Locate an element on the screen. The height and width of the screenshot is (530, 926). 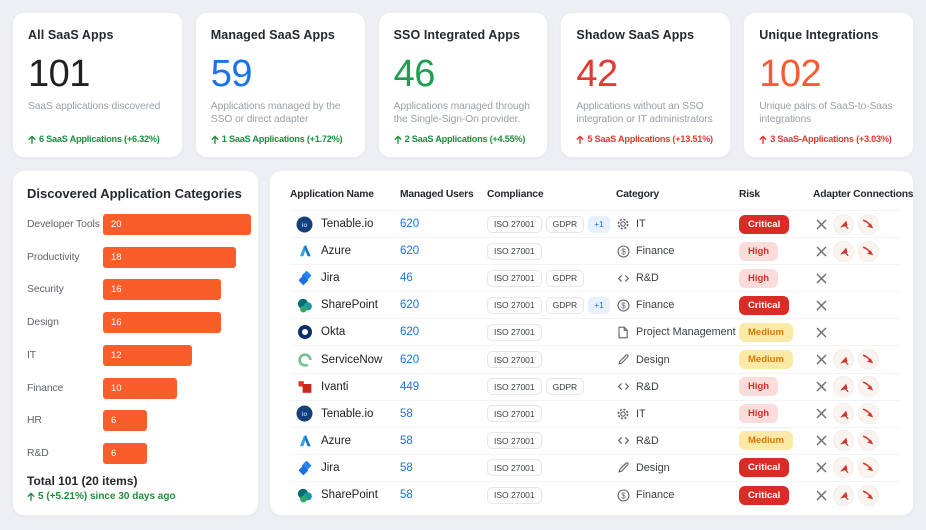
pen-icon is located at coordinates (623, 359).